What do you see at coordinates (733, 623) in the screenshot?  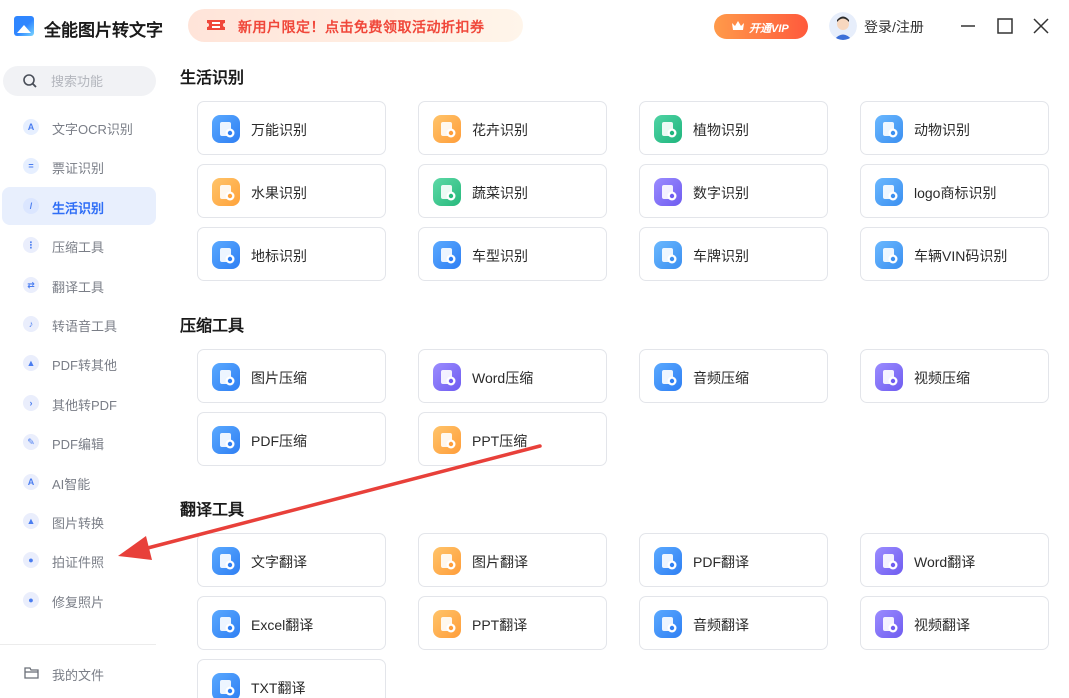 I see `tool-card: 音频翻译` at bounding box center [733, 623].